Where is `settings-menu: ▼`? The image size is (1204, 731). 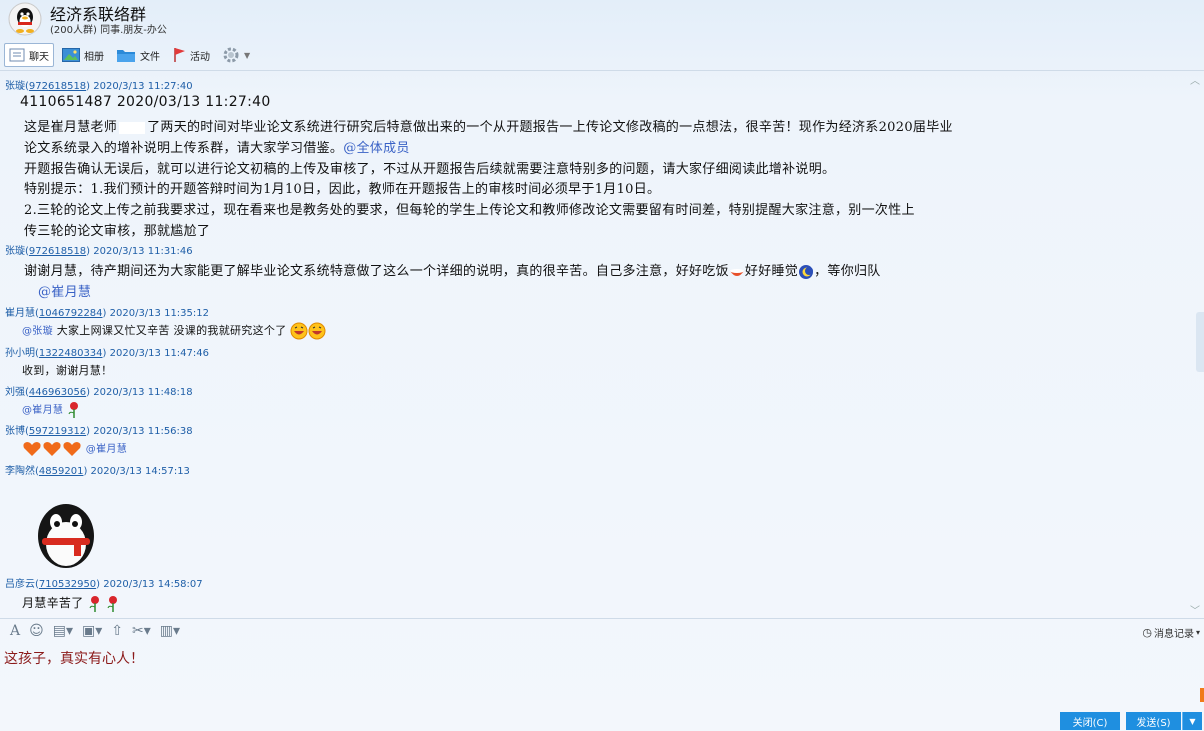
settings-menu: ▼ is located at coordinates (236, 55).